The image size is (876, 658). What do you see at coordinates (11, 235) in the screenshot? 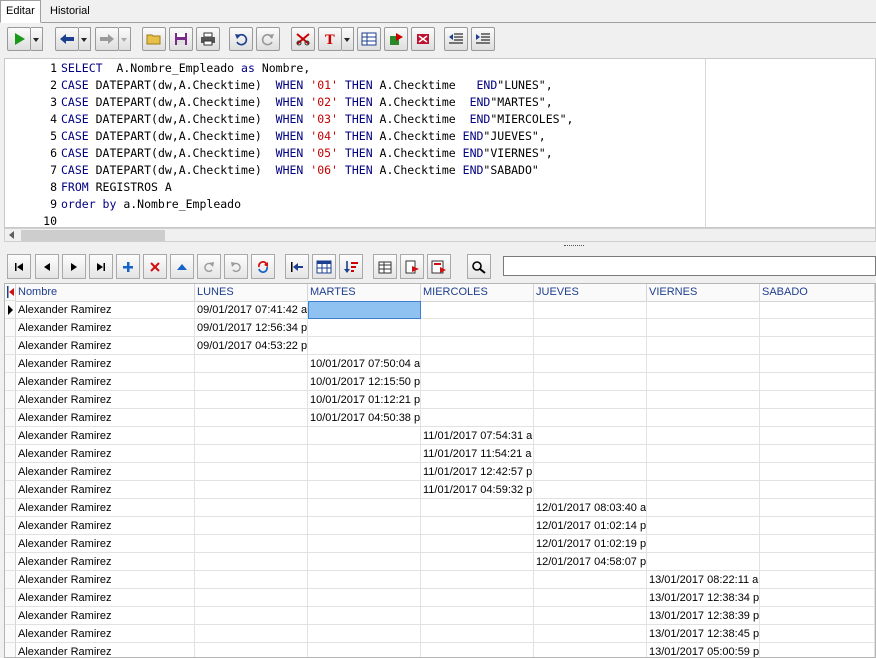
I see `scroll-left-icon` at bounding box center [11, 235].